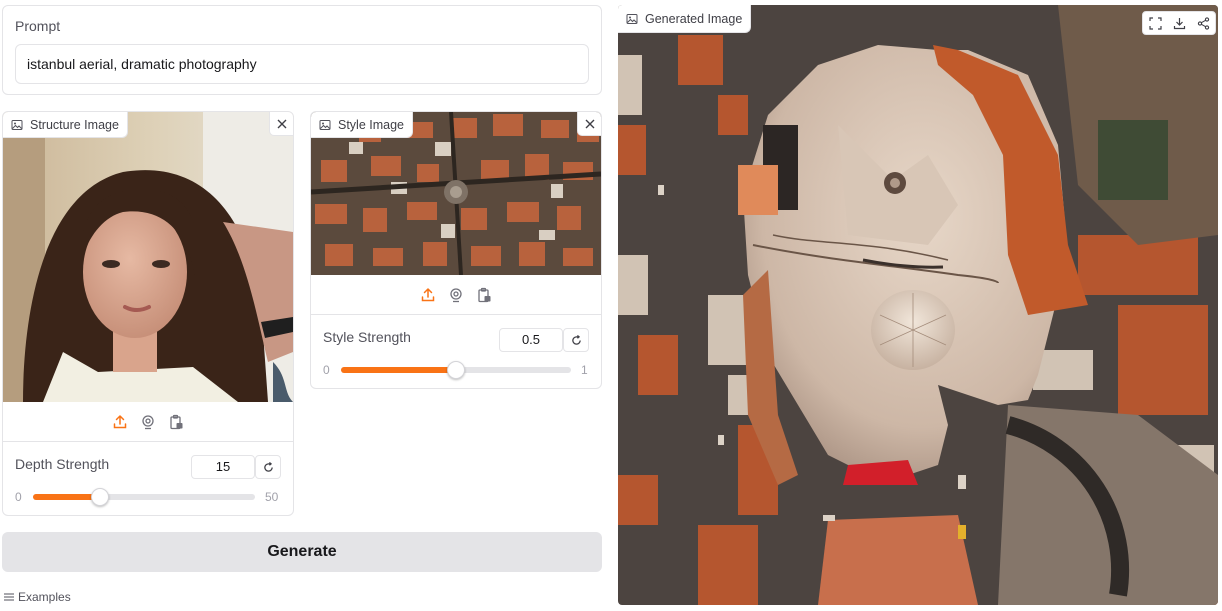 The width and height of the screenshot is (1222, 611). I want to click on style-image-panel: Style Image Style Strength 0.5 0 1, so click(456, 250).